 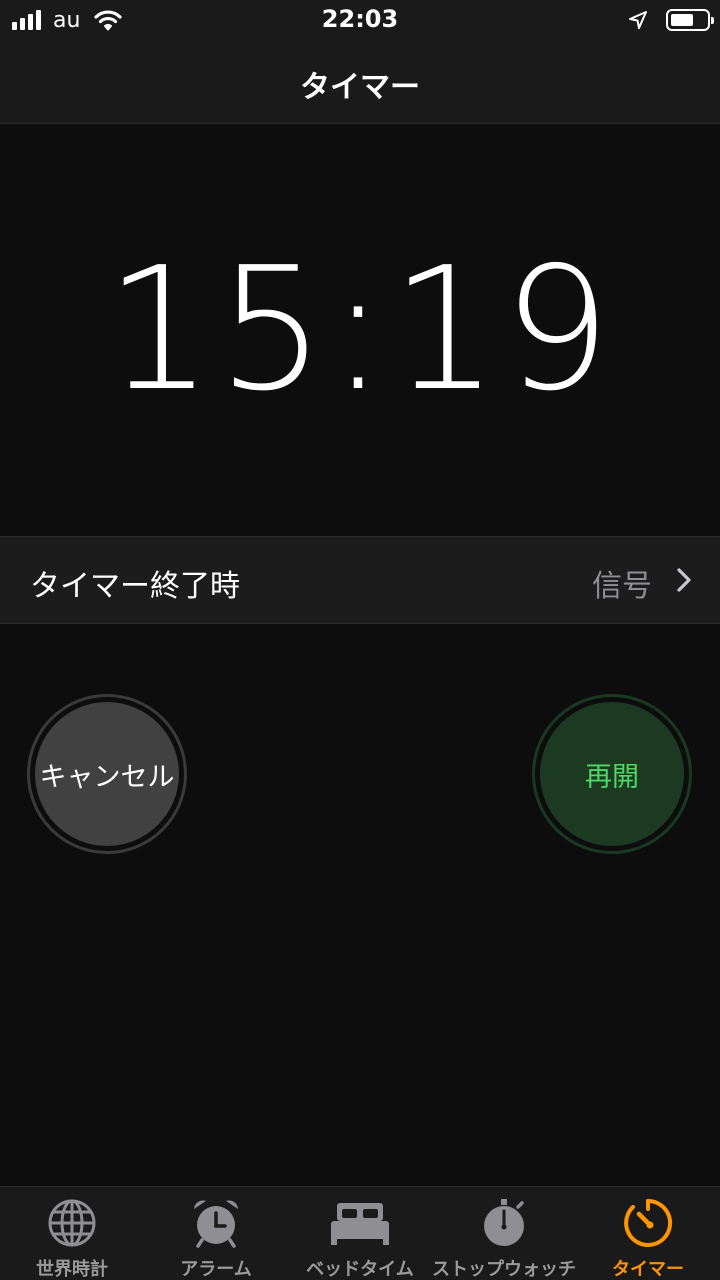 What do you see at coordinates (216, 1223) in the screenshot?
I see `alarm-clock-icon` at bounding box center [216, 1223].